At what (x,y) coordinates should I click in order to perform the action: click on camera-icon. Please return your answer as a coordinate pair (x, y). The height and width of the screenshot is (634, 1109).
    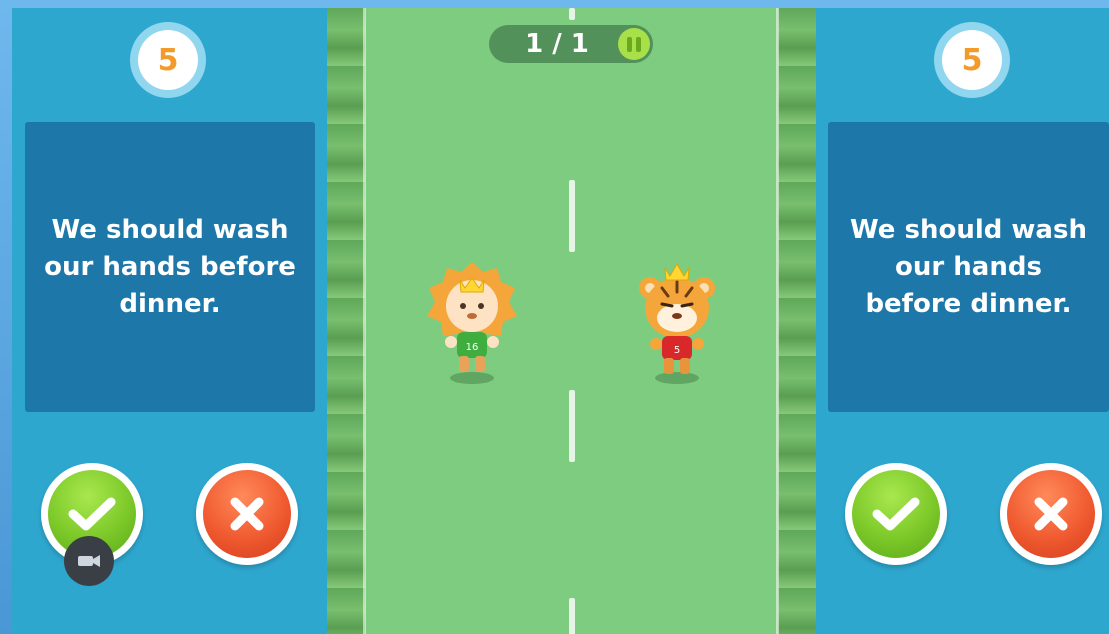
    Looking at the image, I should click on (89, 561).